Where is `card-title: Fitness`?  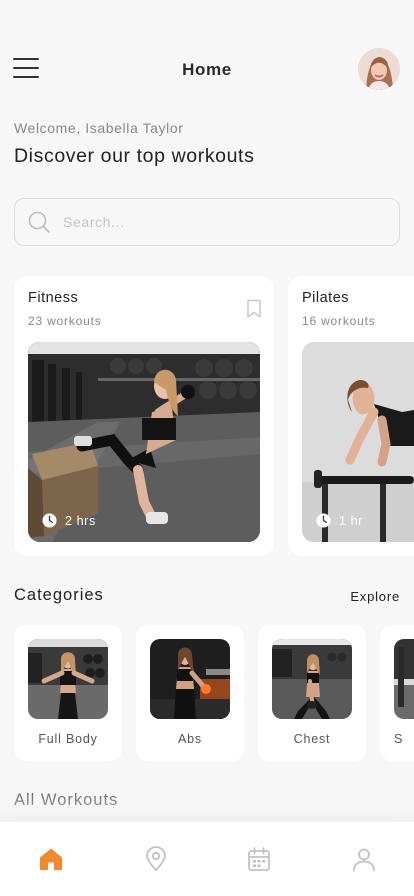 card-title: Fitness is located at coordinates (53, 298).